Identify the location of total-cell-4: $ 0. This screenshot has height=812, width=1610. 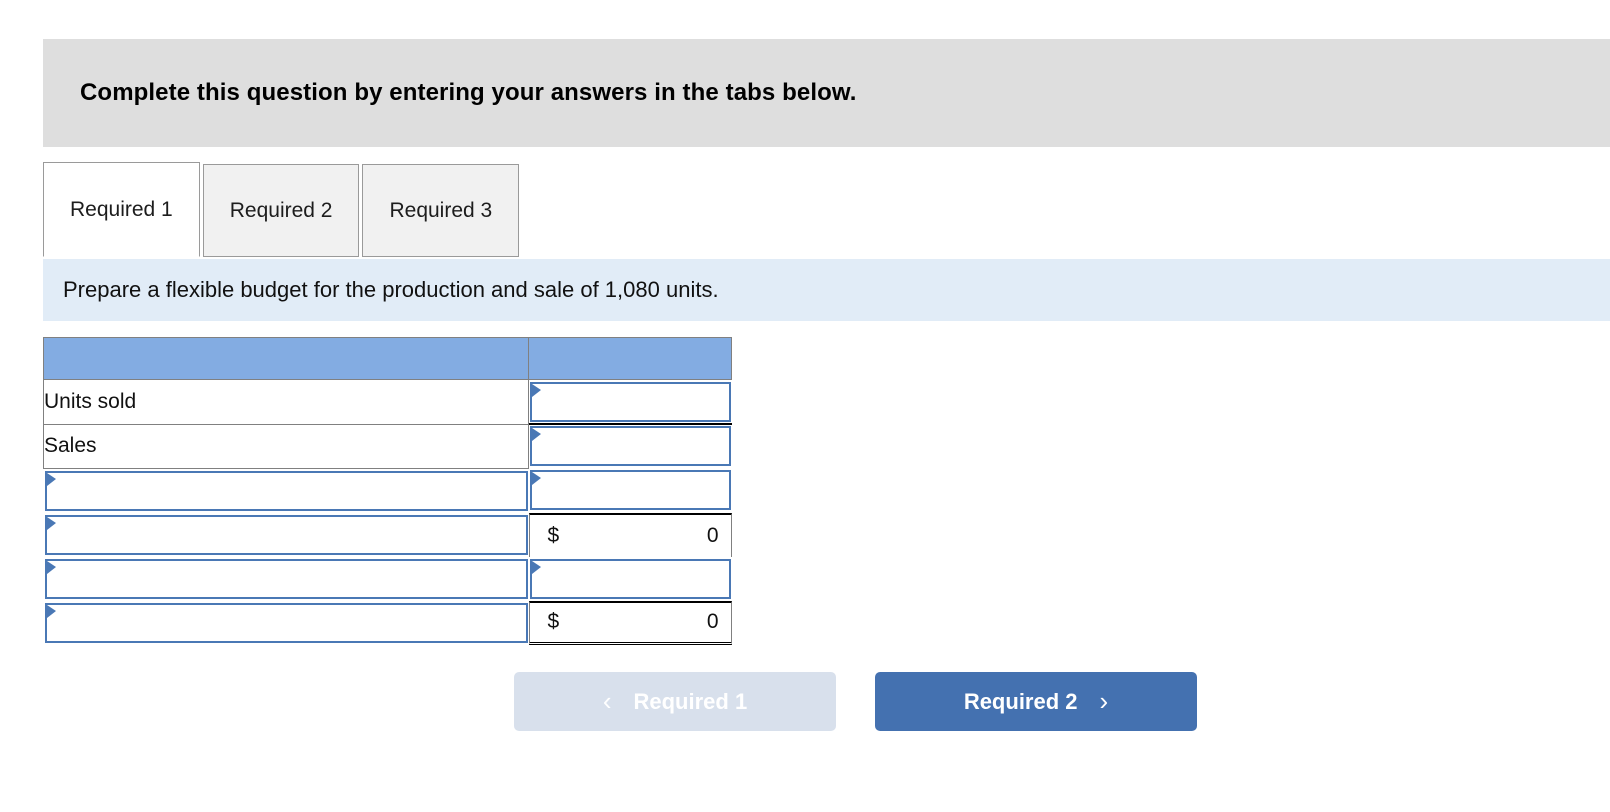
(630, 534).